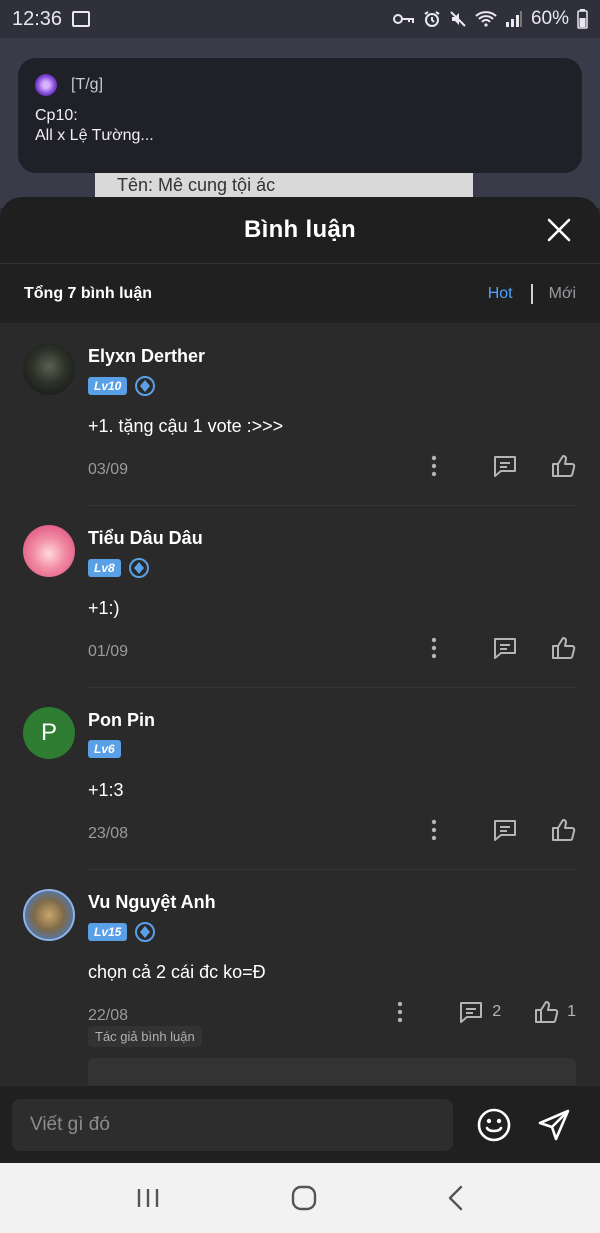 This screenshot has width=600, height=1233. What do you see at coordinates (232, 1124) in the screenshot?
I see `comment-input` at bounding box center [232, 1124].